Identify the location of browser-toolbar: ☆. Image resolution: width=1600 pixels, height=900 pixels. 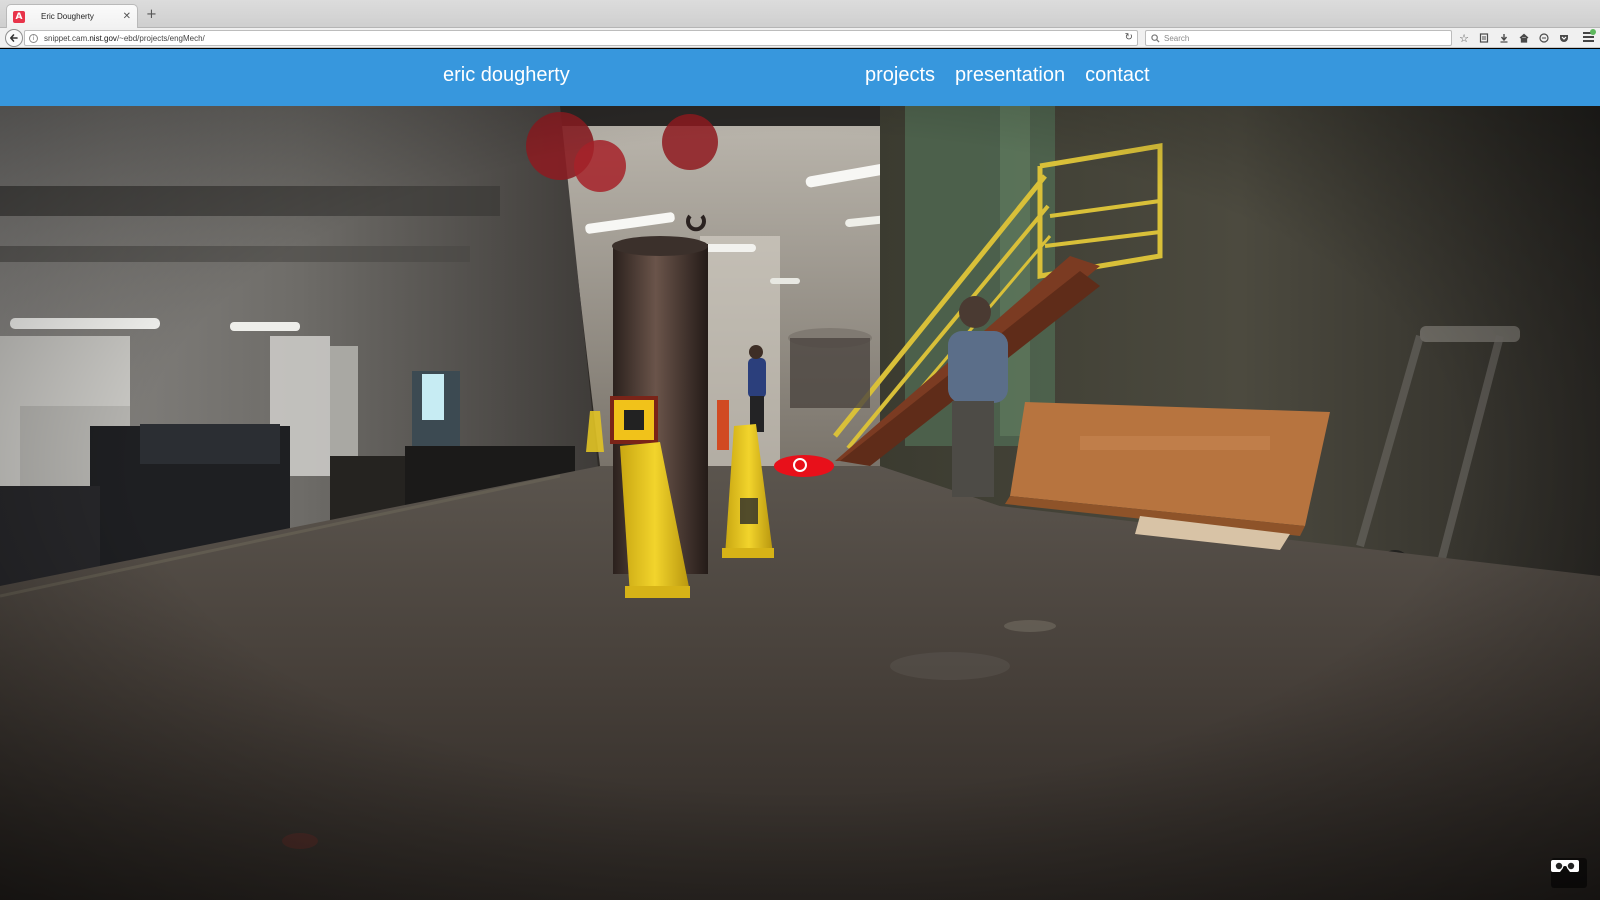
(1514, 38).